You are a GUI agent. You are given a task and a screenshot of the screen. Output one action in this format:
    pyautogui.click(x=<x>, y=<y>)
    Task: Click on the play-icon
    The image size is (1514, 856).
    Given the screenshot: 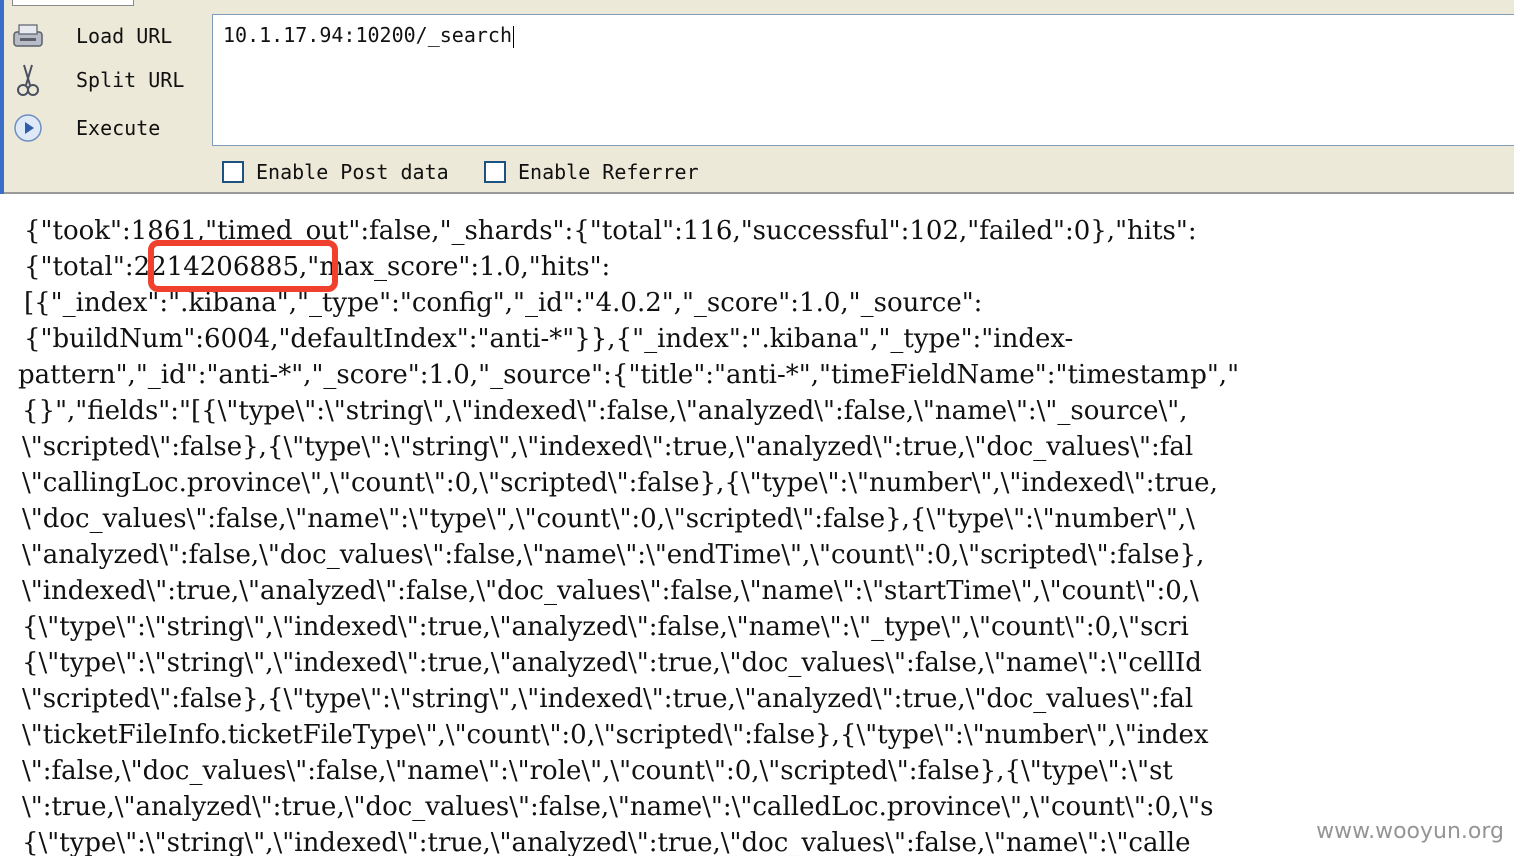 What is the action you would take?
    pyautogui.click(x=28, y=128)
    